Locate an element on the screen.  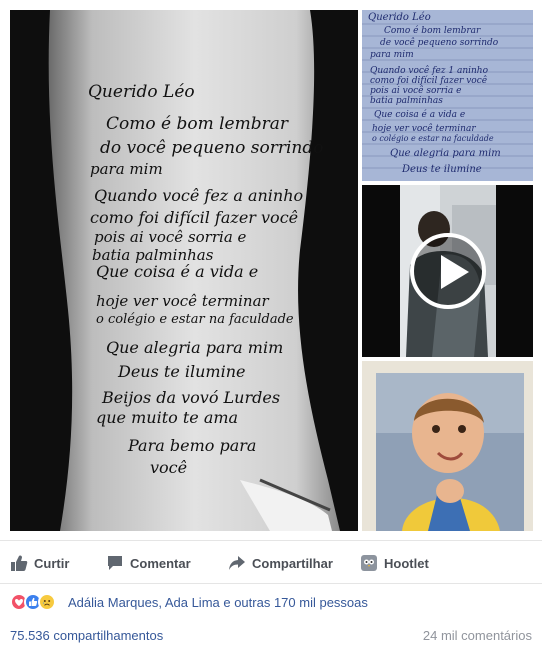
share-label: Compartilhar is located at coordinates (292, 563).